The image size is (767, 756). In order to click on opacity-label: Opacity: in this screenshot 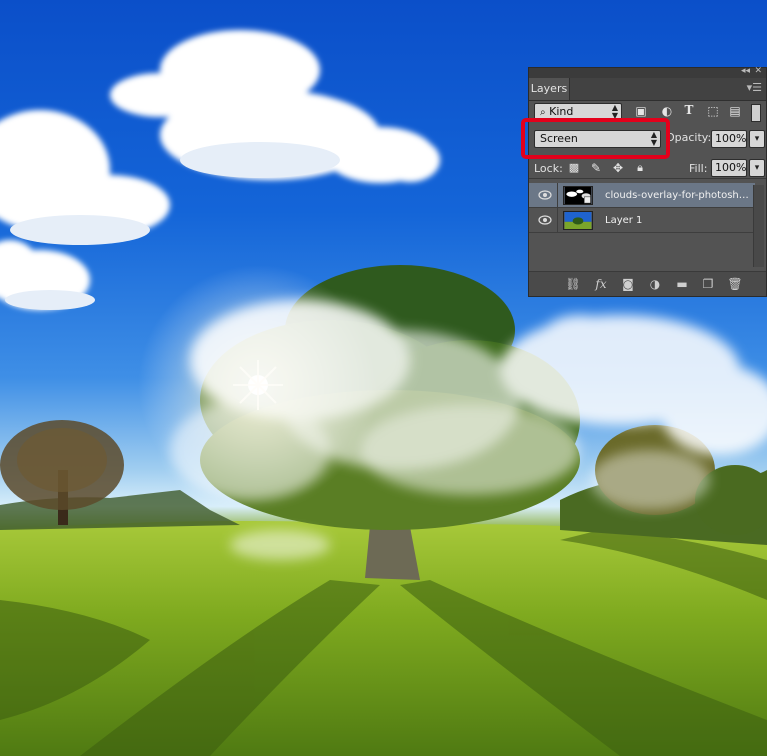, I will do `click(689, 137)`.